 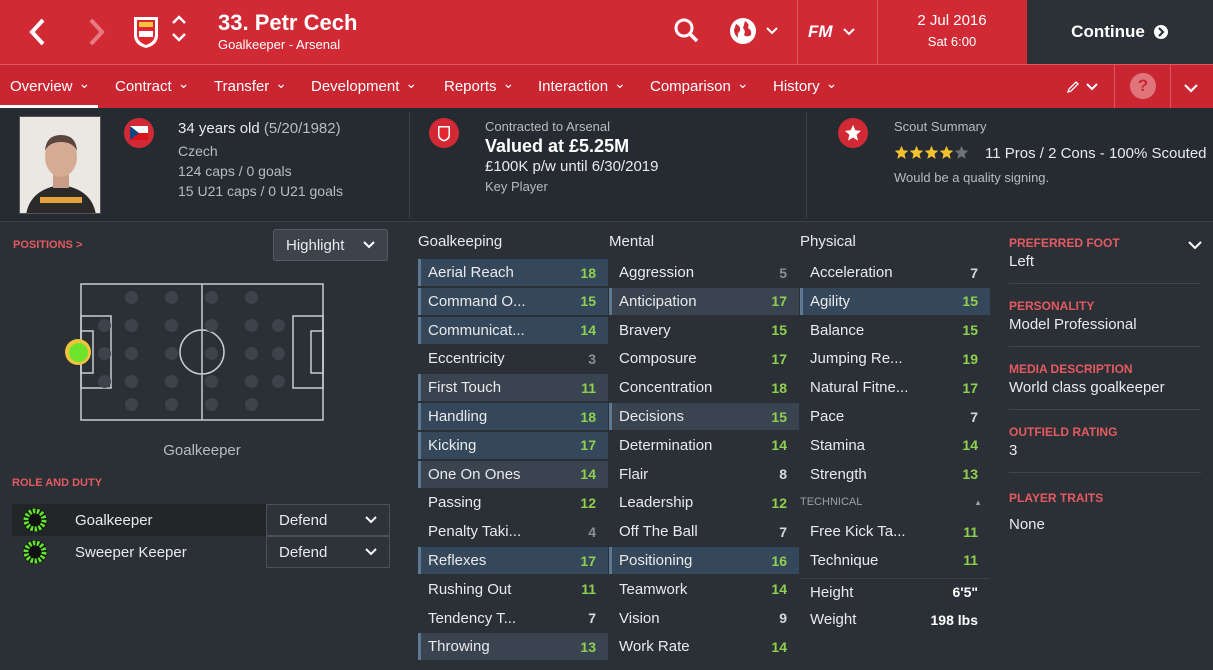 I want to click on scout-summary: 11 Pros / 2 Cons - 100% Scouted, so click(x=1096, y=153).